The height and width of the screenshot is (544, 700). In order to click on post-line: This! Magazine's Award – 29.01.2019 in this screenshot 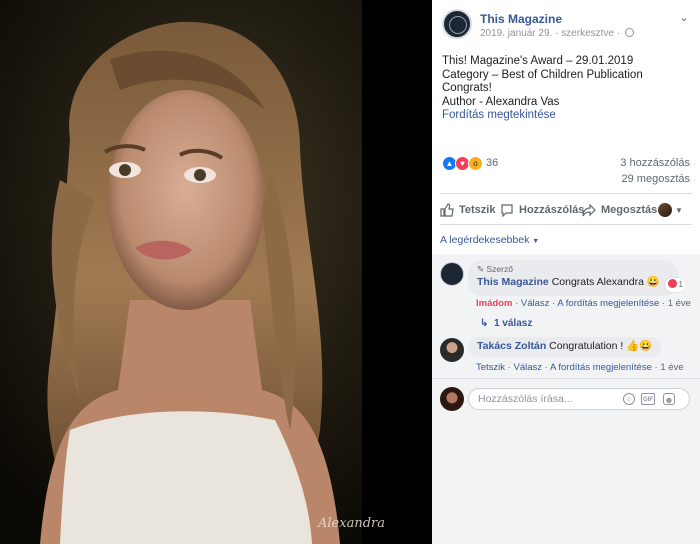, I will do `click(538, 61)`.